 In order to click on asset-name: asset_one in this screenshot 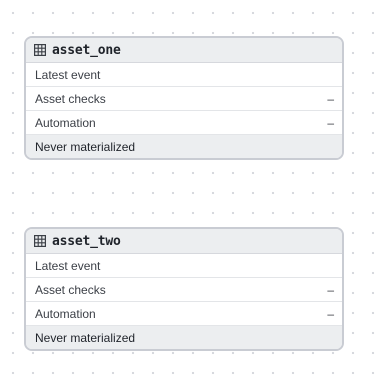, I will do `click(86, 50)`.